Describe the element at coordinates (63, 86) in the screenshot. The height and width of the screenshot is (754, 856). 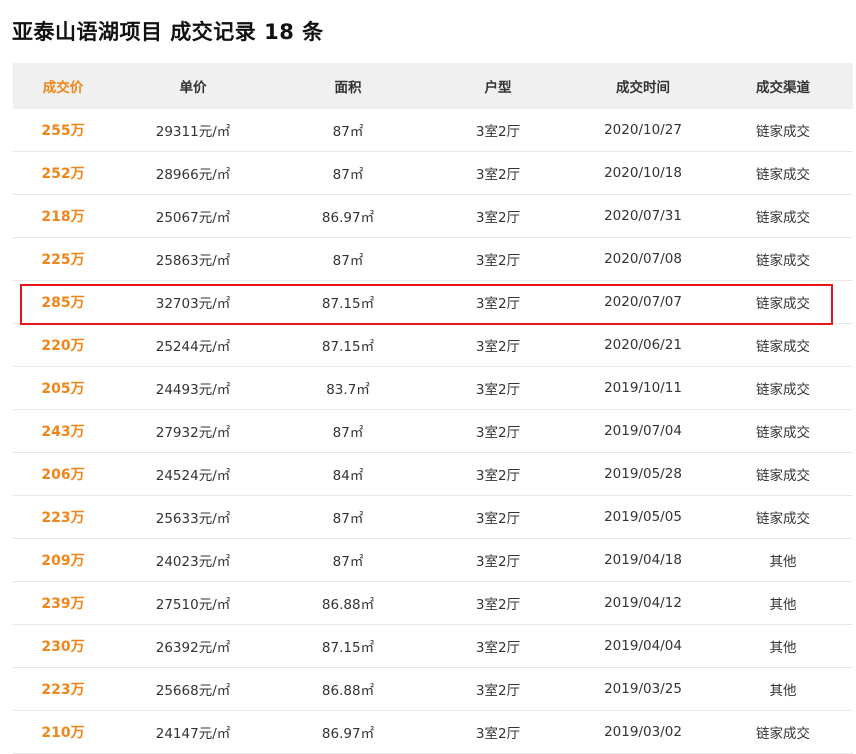
I see `header-price: 成交价` at that location.